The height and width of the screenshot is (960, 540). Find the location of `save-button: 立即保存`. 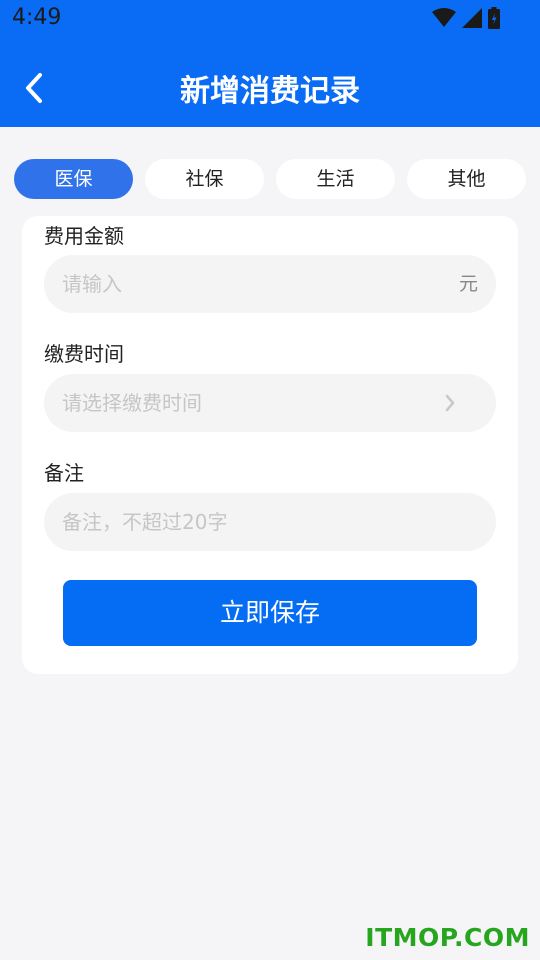

save-button: 立即保存 is located at coordinates (270, 613).